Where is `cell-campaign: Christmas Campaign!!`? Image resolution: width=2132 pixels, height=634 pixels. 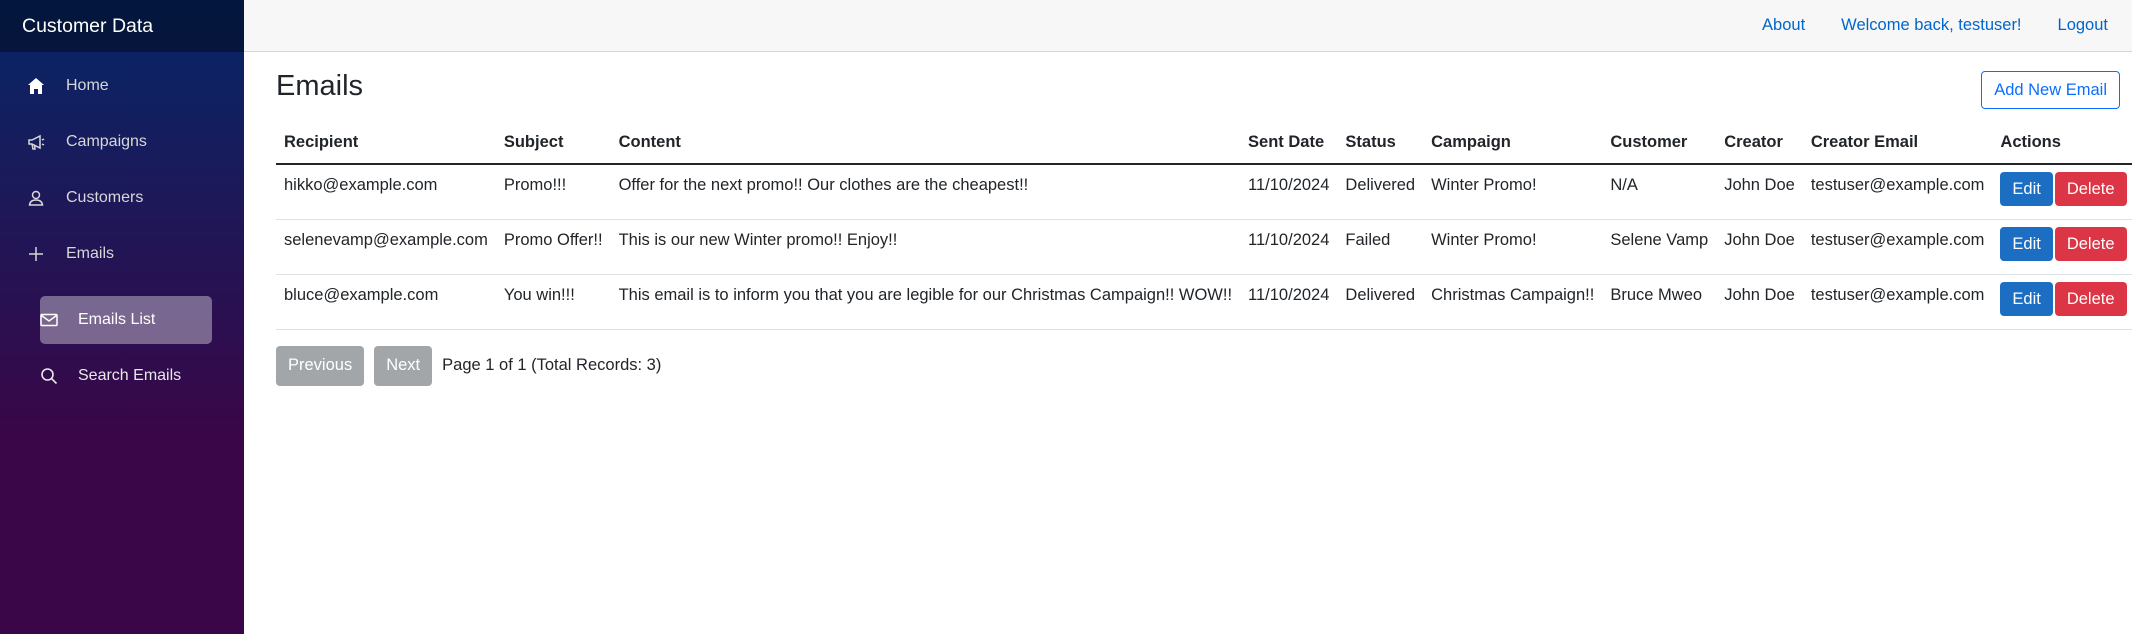 cell-campaign: Christmas Campaign!! is located at coordinates (1513, 302).